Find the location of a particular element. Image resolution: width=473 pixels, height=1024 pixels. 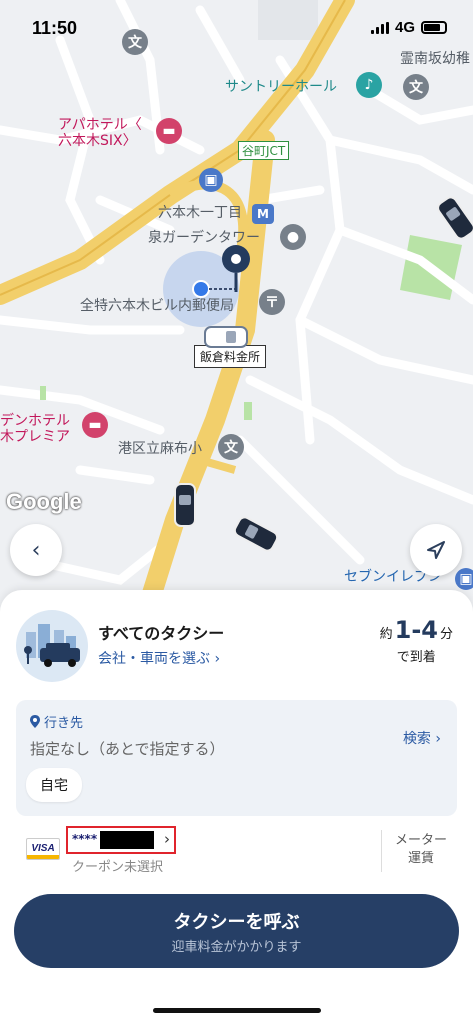

home-chip: 自宅 is located at coordinates (54, 785).